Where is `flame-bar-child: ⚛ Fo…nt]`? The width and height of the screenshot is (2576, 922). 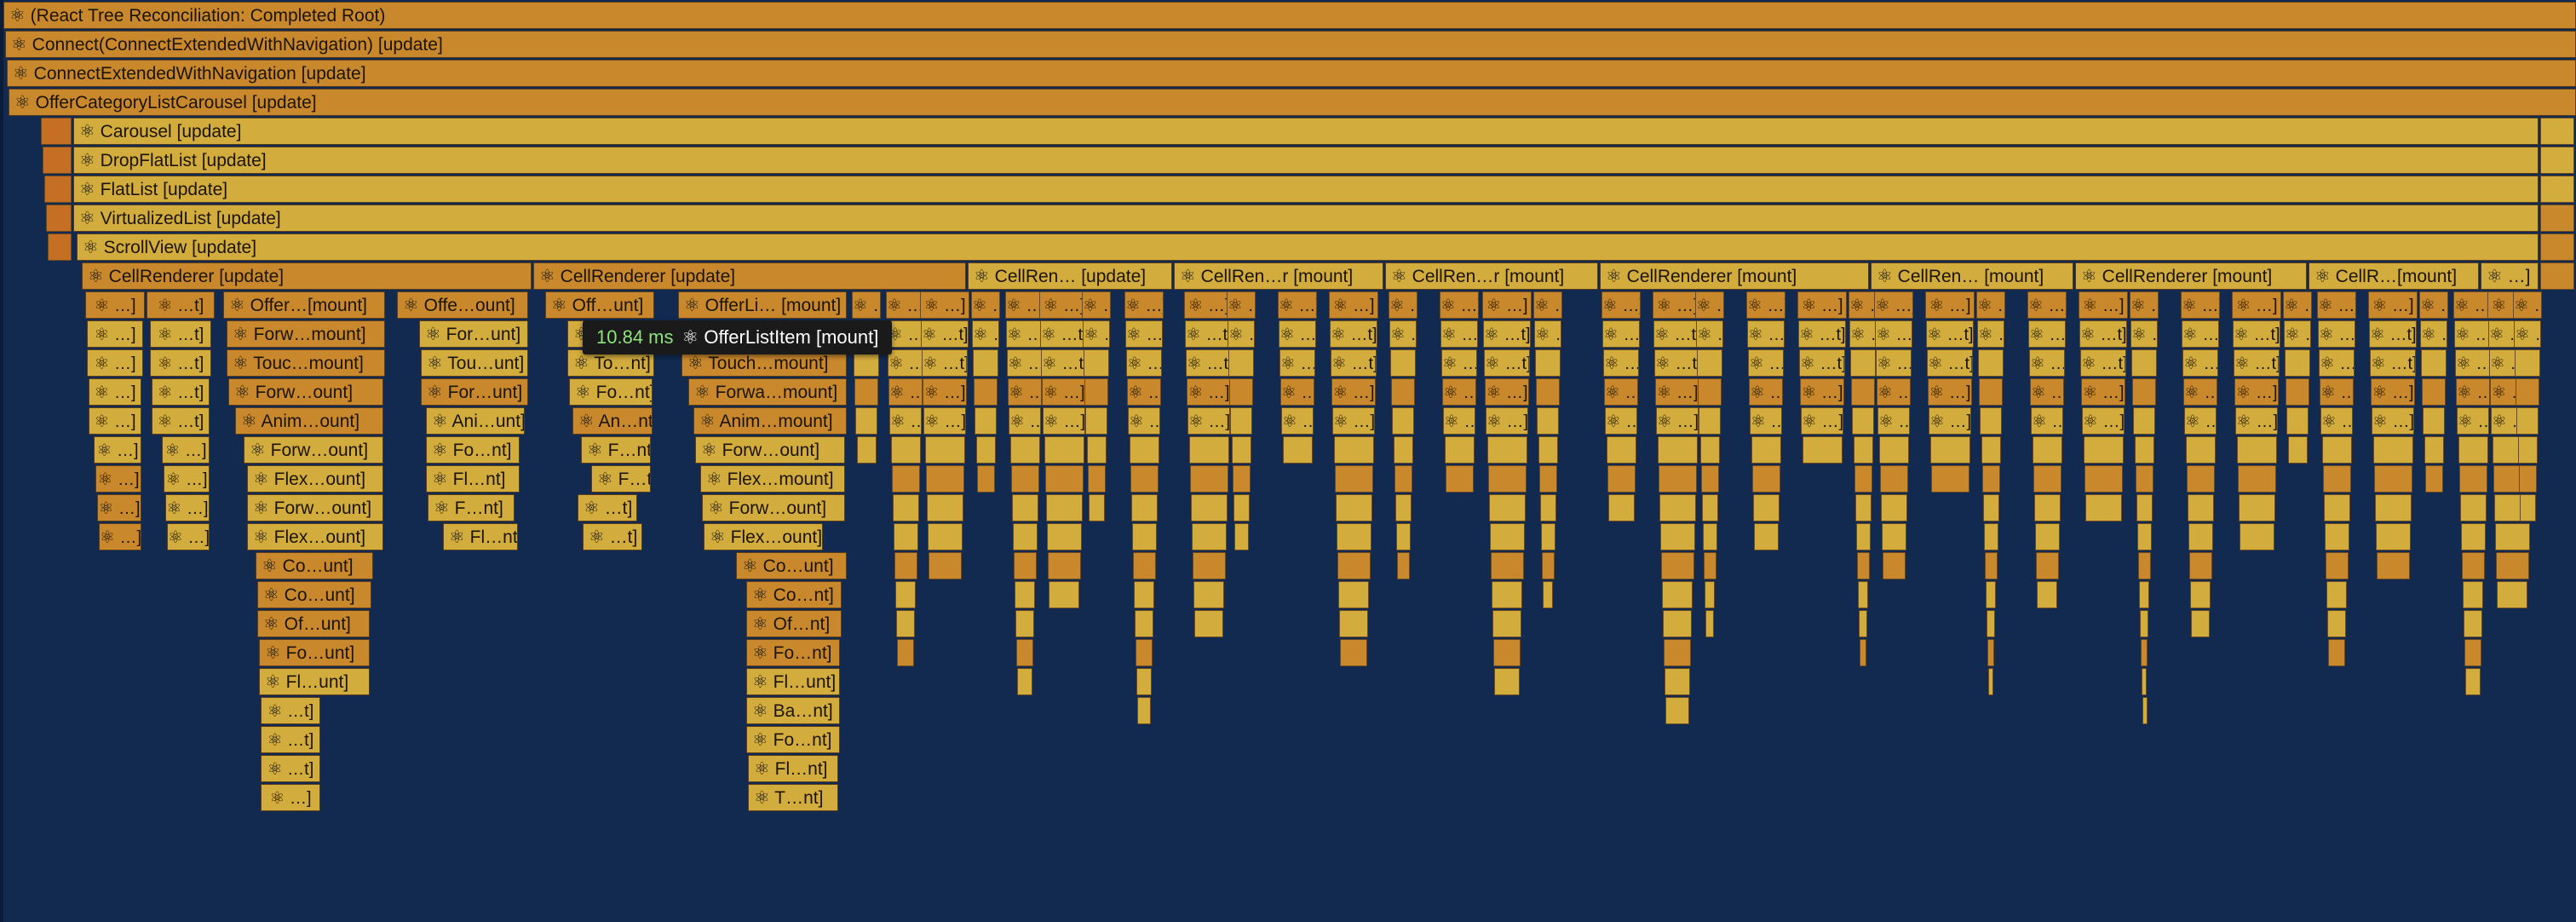
flame-bar-child: ⚛ Fo…nt] is located at coordinates (611, 392).